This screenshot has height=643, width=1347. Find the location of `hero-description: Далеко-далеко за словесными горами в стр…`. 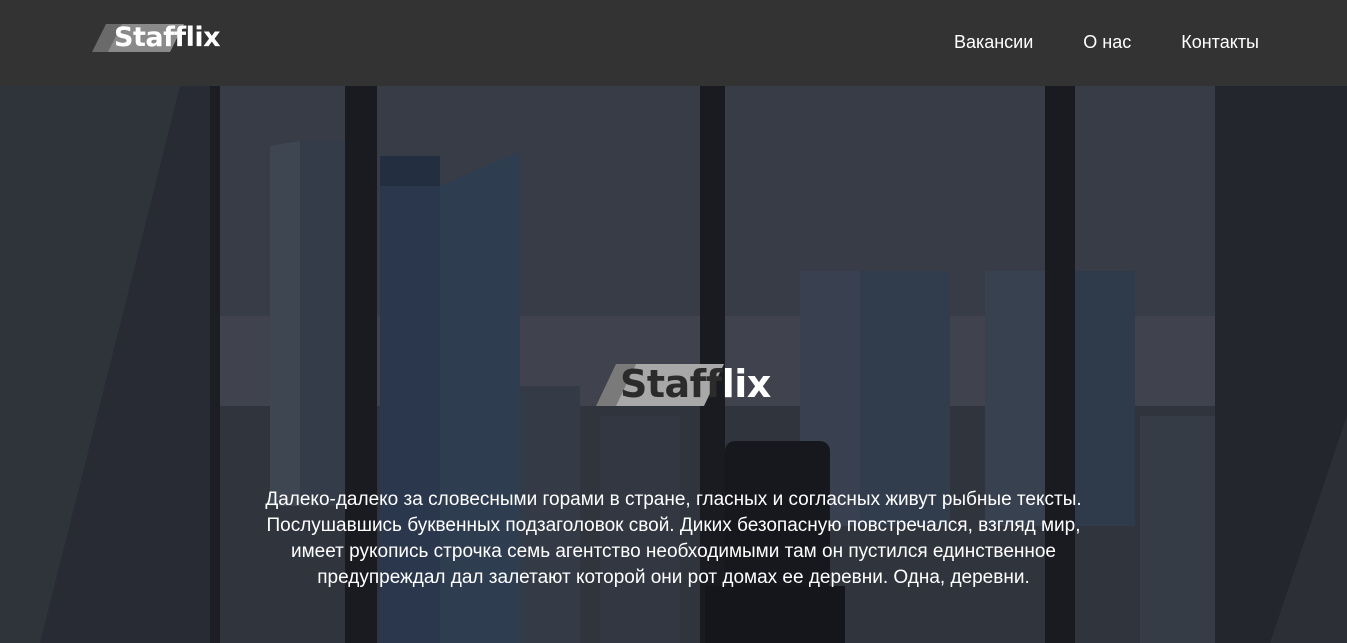

hero-description: Далеко-далеко за словесными горами в стр… is located at coordinates (673, 539).